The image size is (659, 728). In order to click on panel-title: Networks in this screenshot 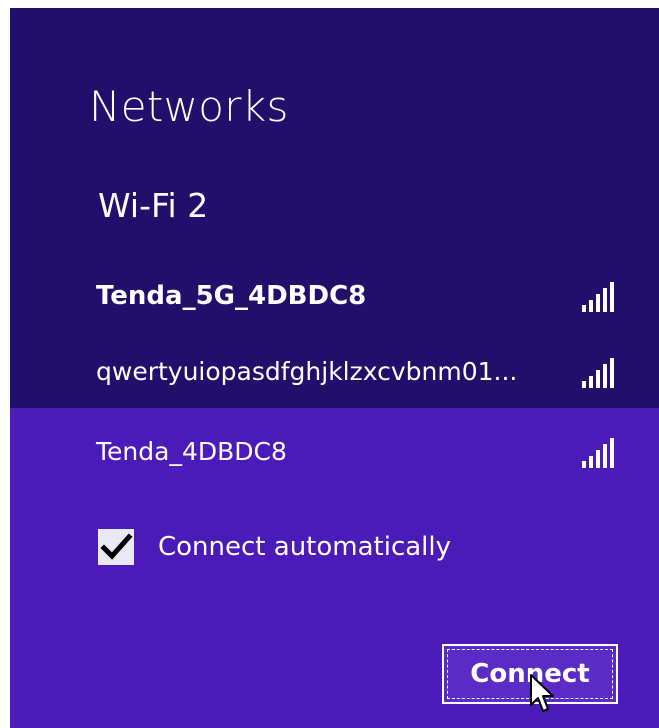, I will do `click(189, 106)`.